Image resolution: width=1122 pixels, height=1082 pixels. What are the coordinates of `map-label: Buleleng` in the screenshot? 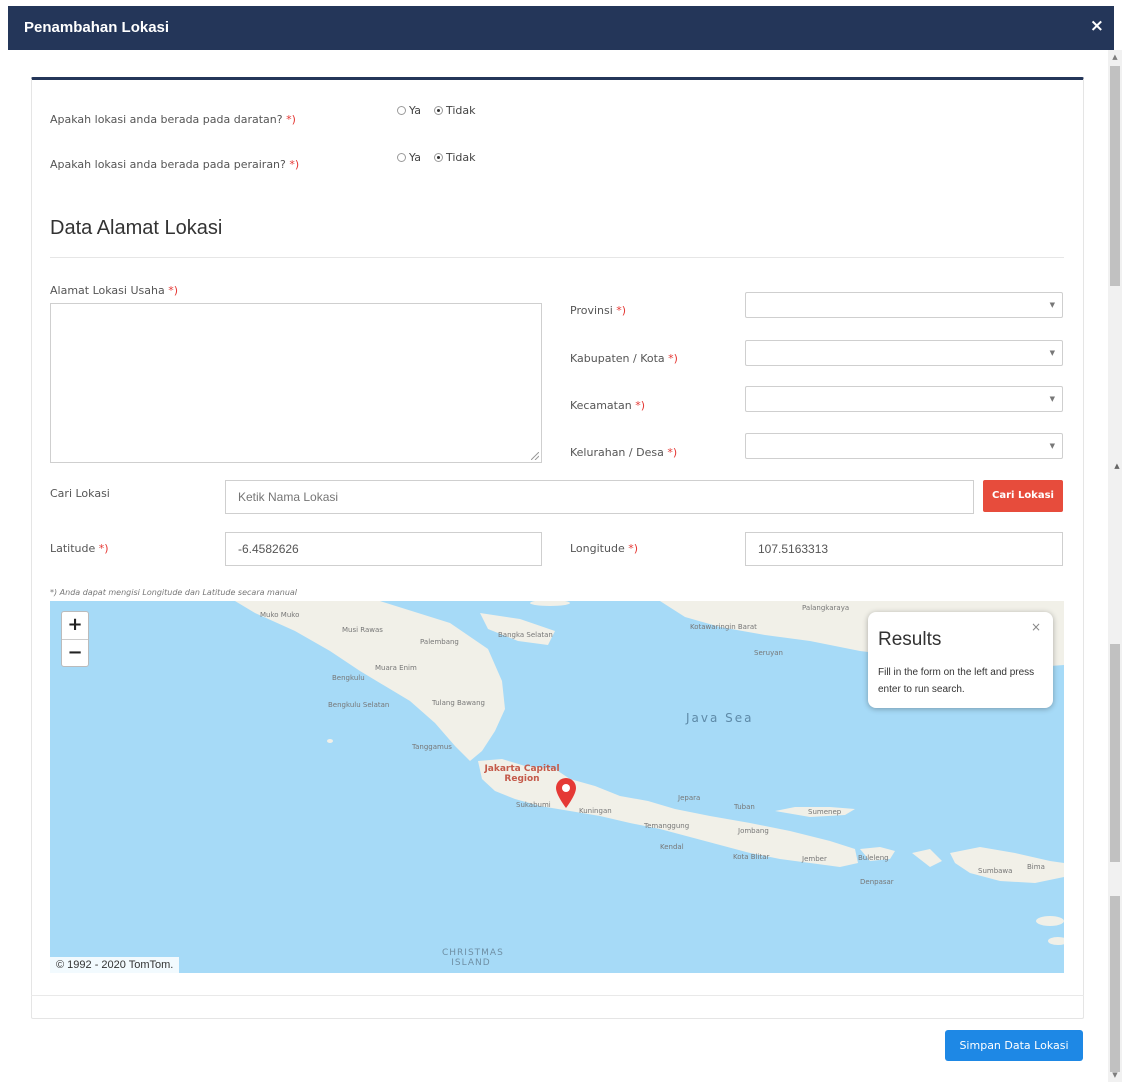 It's located at (873, 858).